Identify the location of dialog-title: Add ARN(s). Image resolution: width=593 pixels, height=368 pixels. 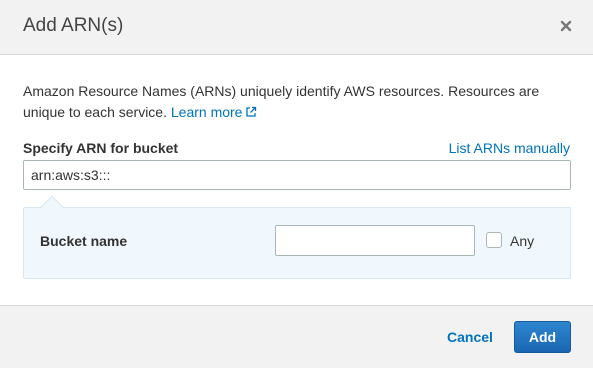
(73, 25).